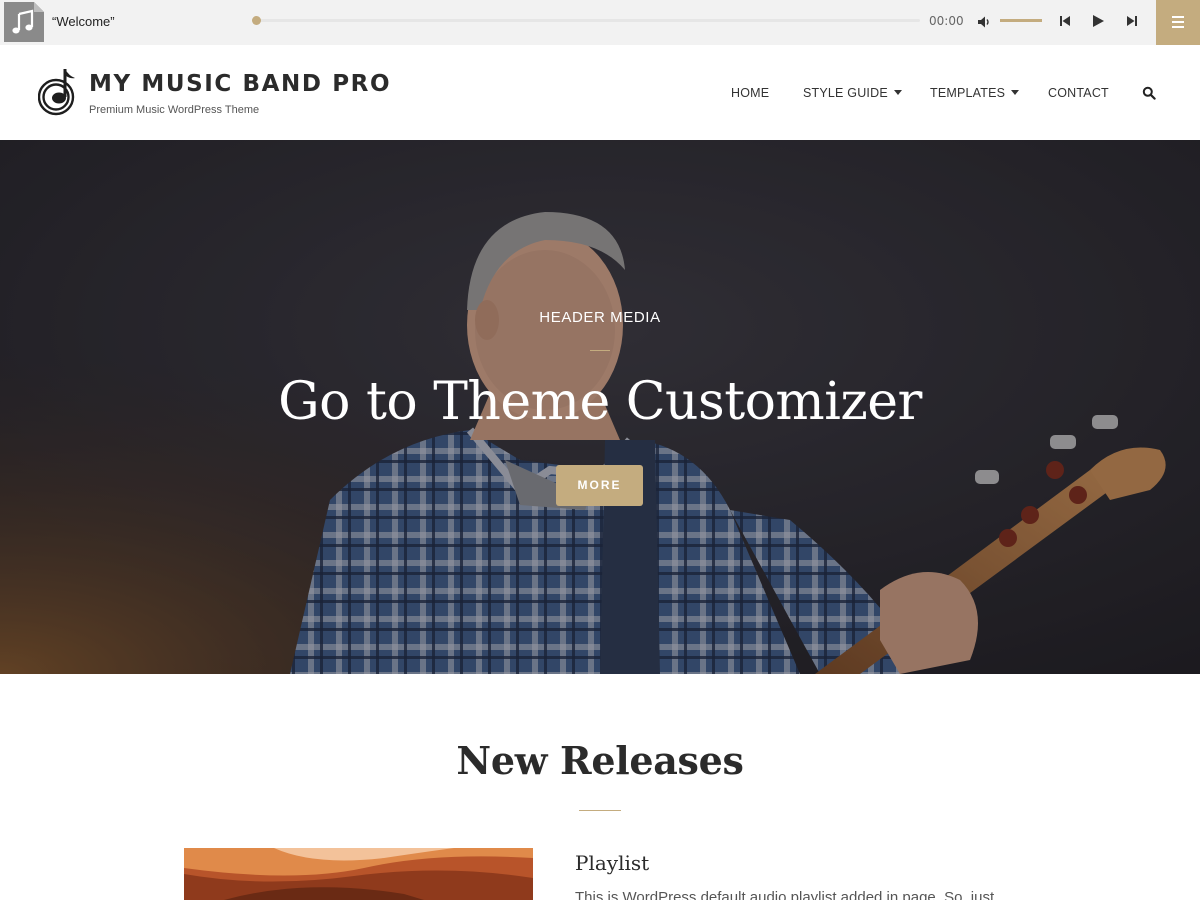  Describe the element at coordinates (588, 20) in the screenshot. I see `progress-bar` at that location.